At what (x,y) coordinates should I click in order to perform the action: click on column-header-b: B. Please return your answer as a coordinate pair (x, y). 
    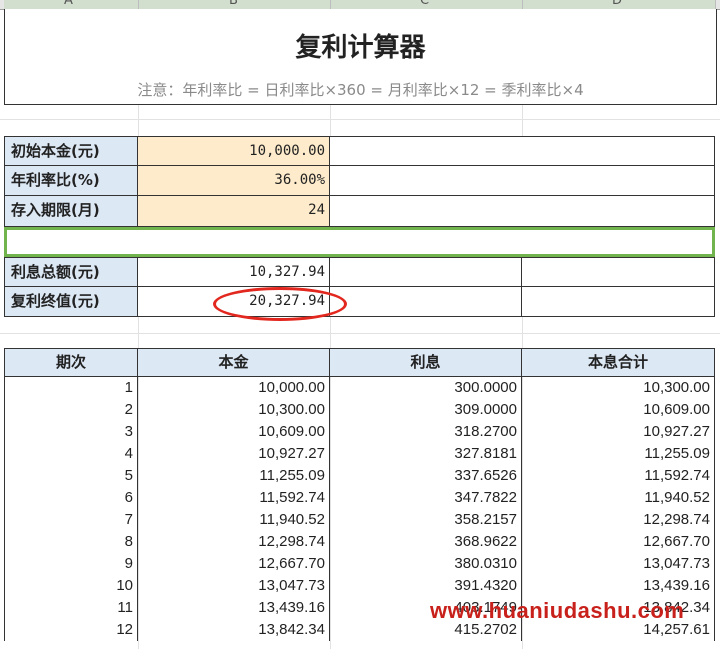
    Looking at the image, I should click on (233, 4).